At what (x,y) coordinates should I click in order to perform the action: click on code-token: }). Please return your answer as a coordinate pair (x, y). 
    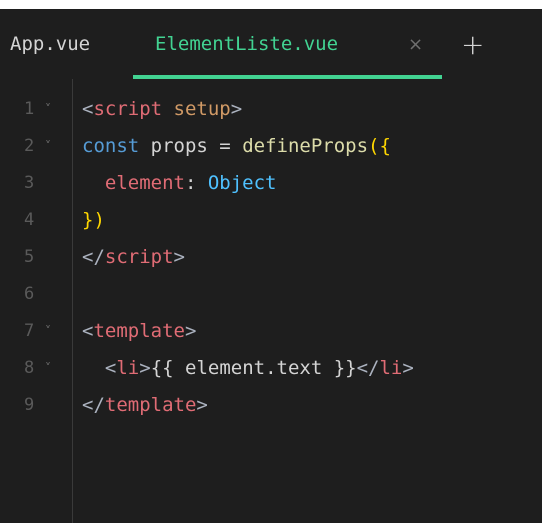
    Looking at the image, I should click on (93, 220).